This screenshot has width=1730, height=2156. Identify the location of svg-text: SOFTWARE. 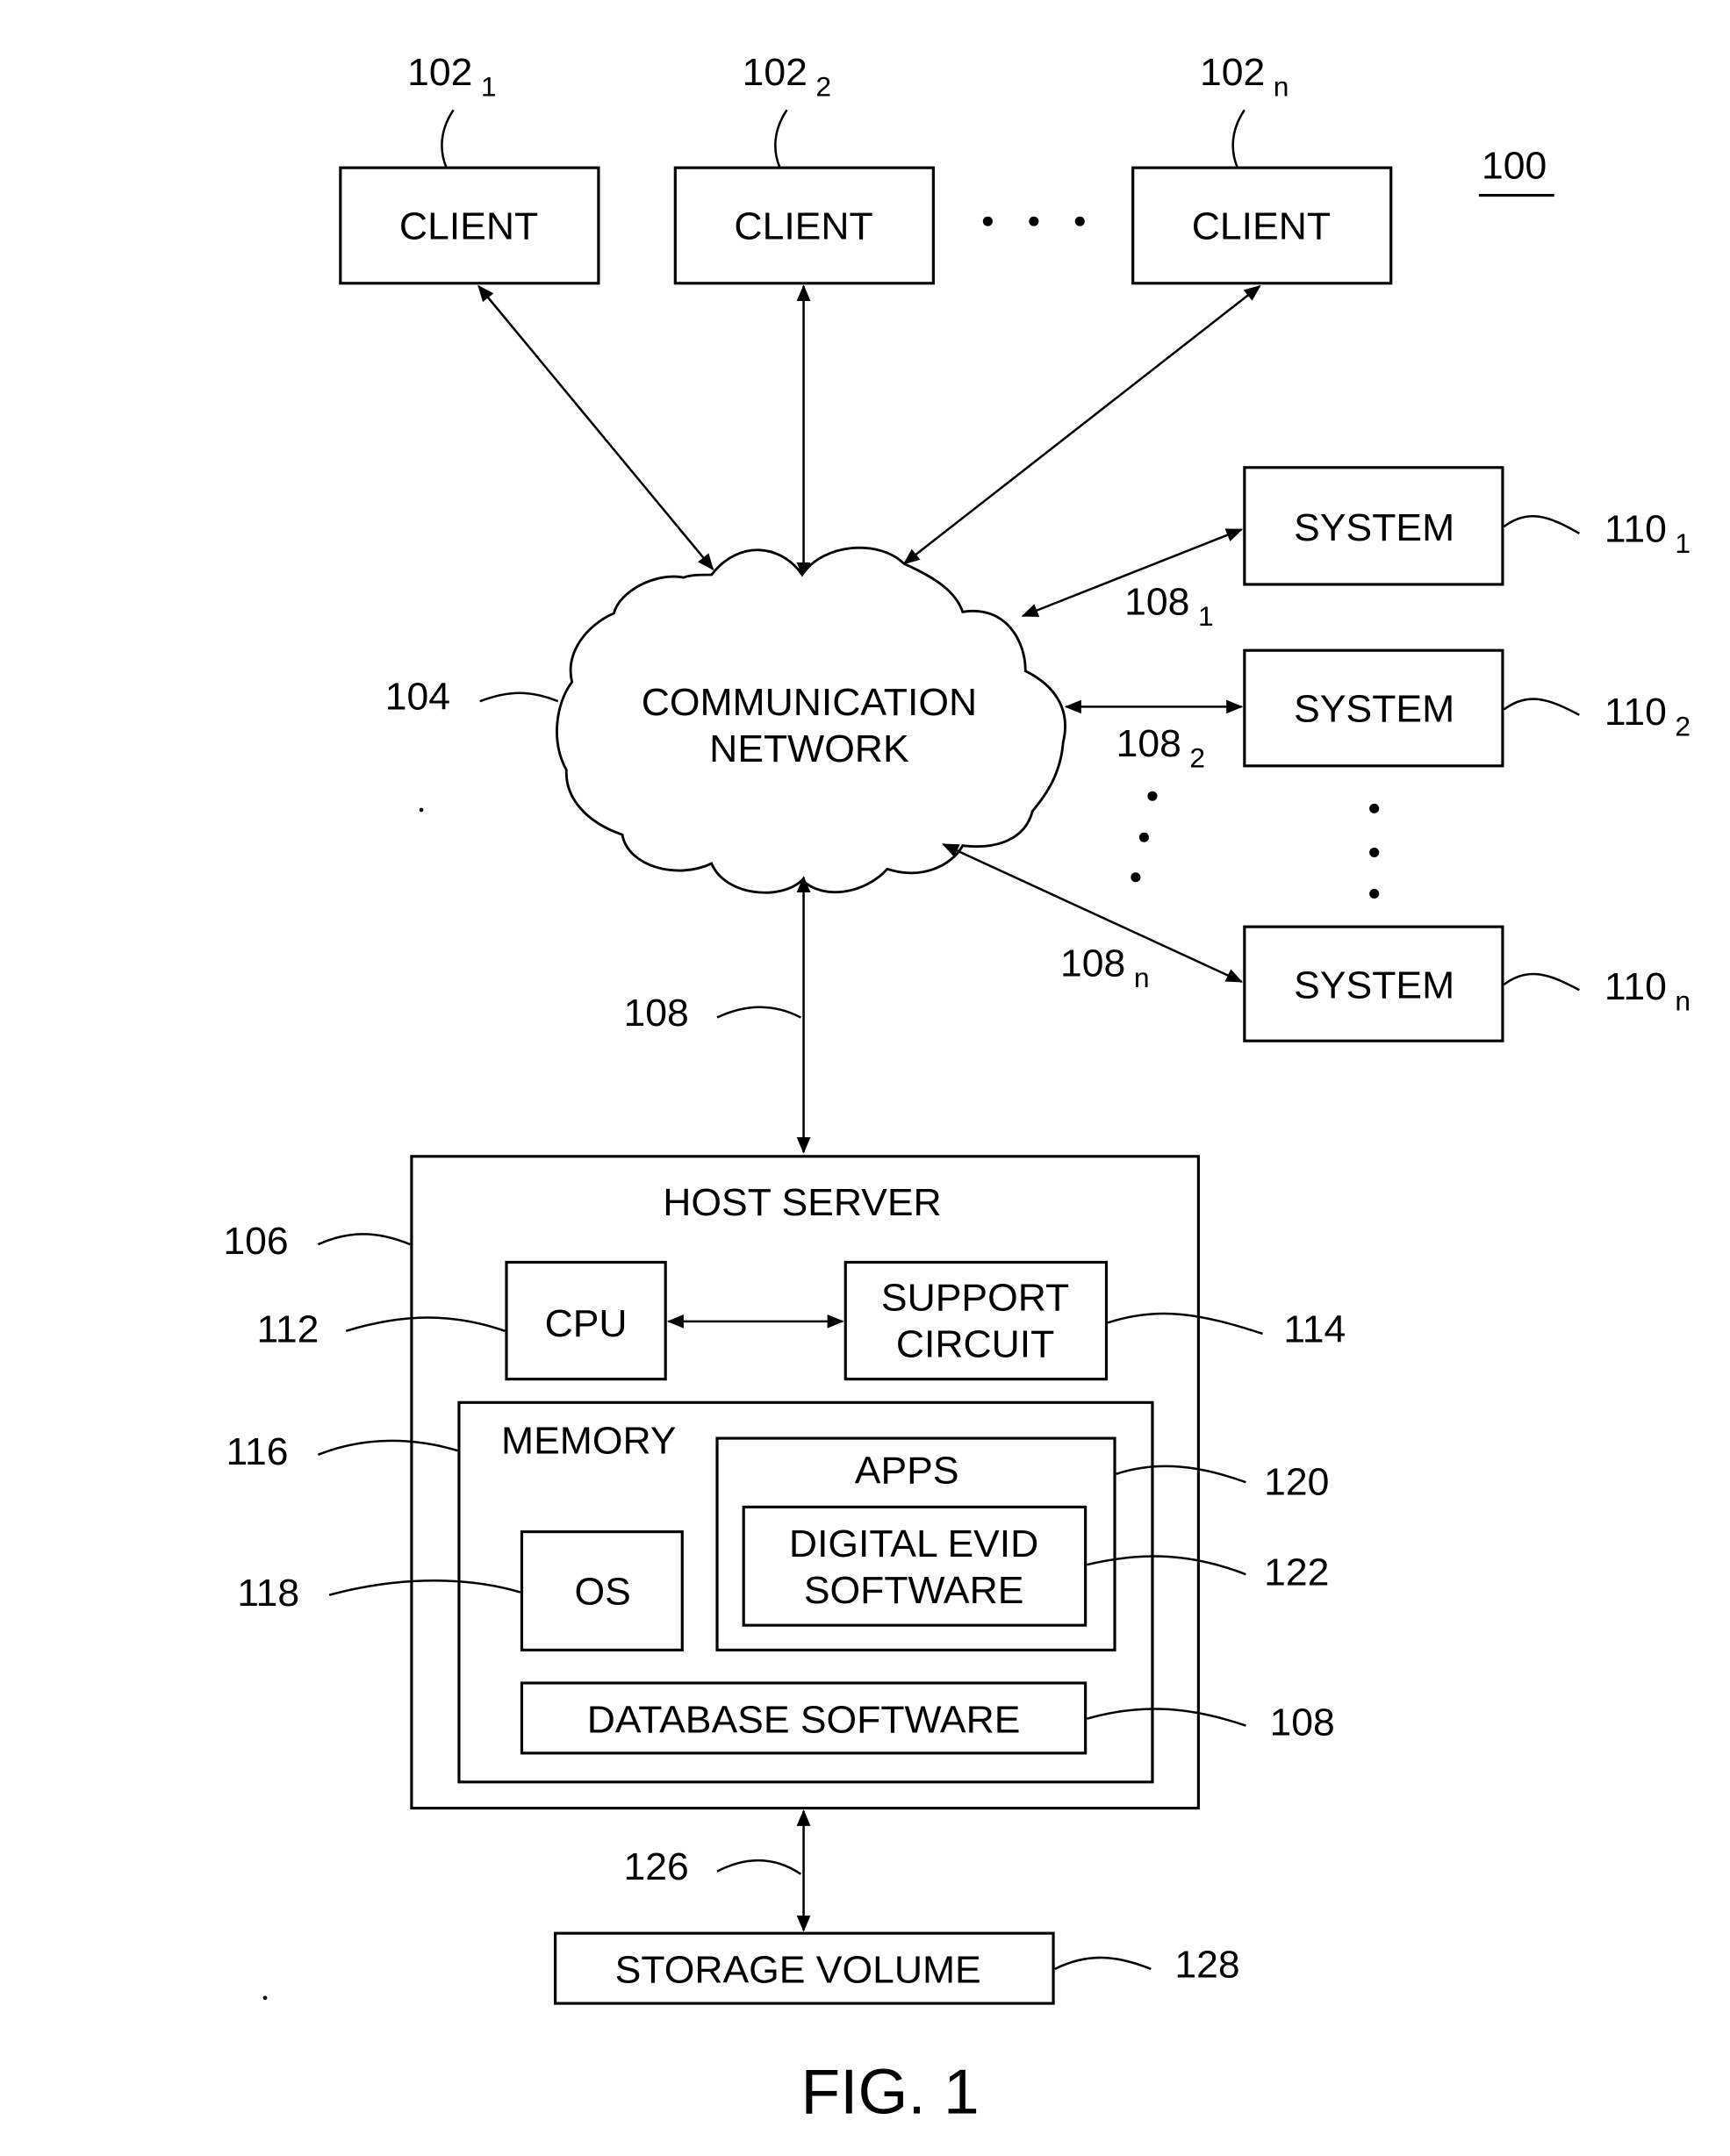
(914, 1590).